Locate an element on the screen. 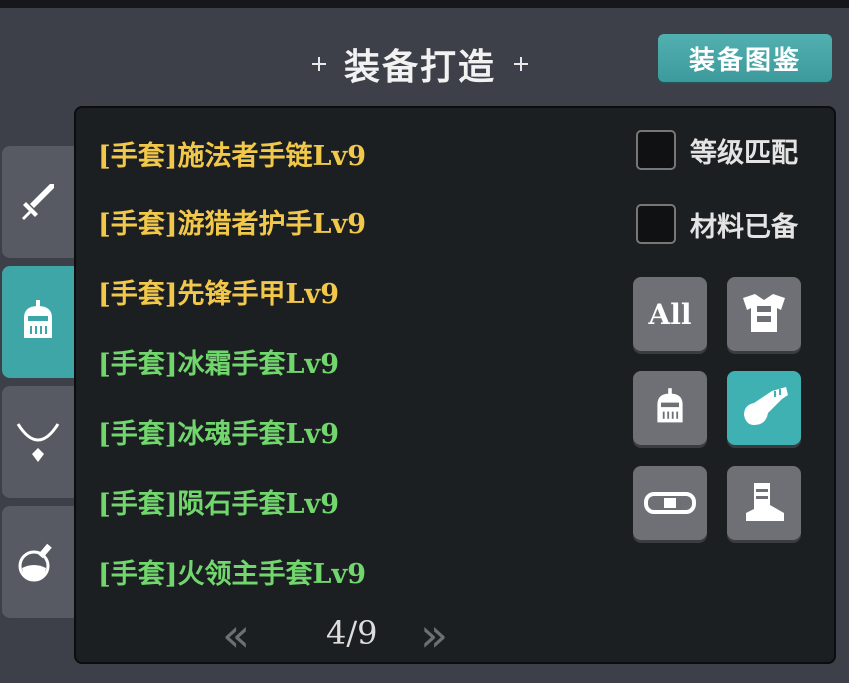 This screenshot has height=683, width=849. tab-weapon is located at coordinates (38, 202).